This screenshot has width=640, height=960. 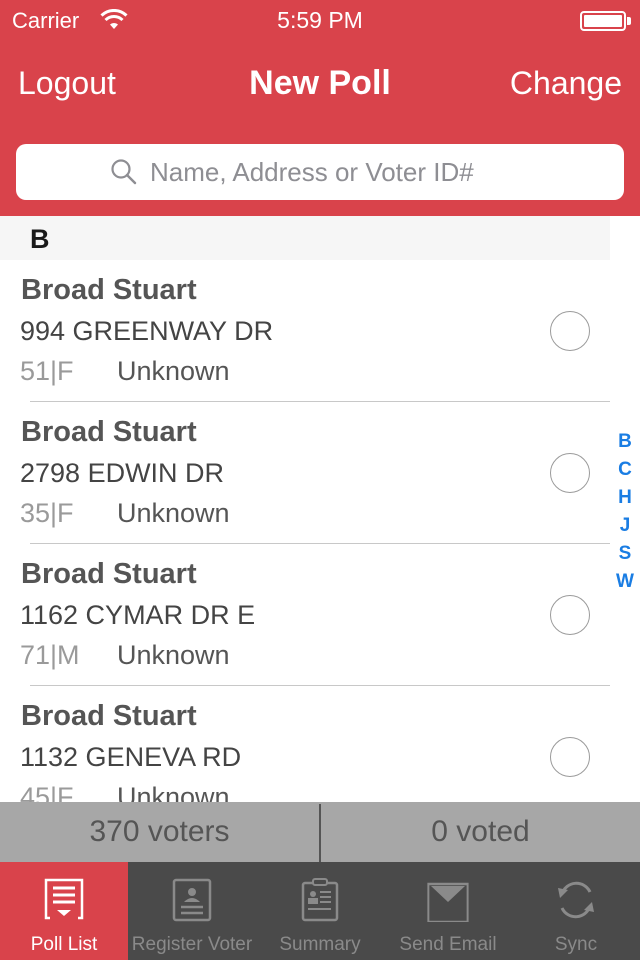 What do you see at coordinates (305, 238) in the screenshot?
I see `section-header: B` at bounding box center [305, 238].